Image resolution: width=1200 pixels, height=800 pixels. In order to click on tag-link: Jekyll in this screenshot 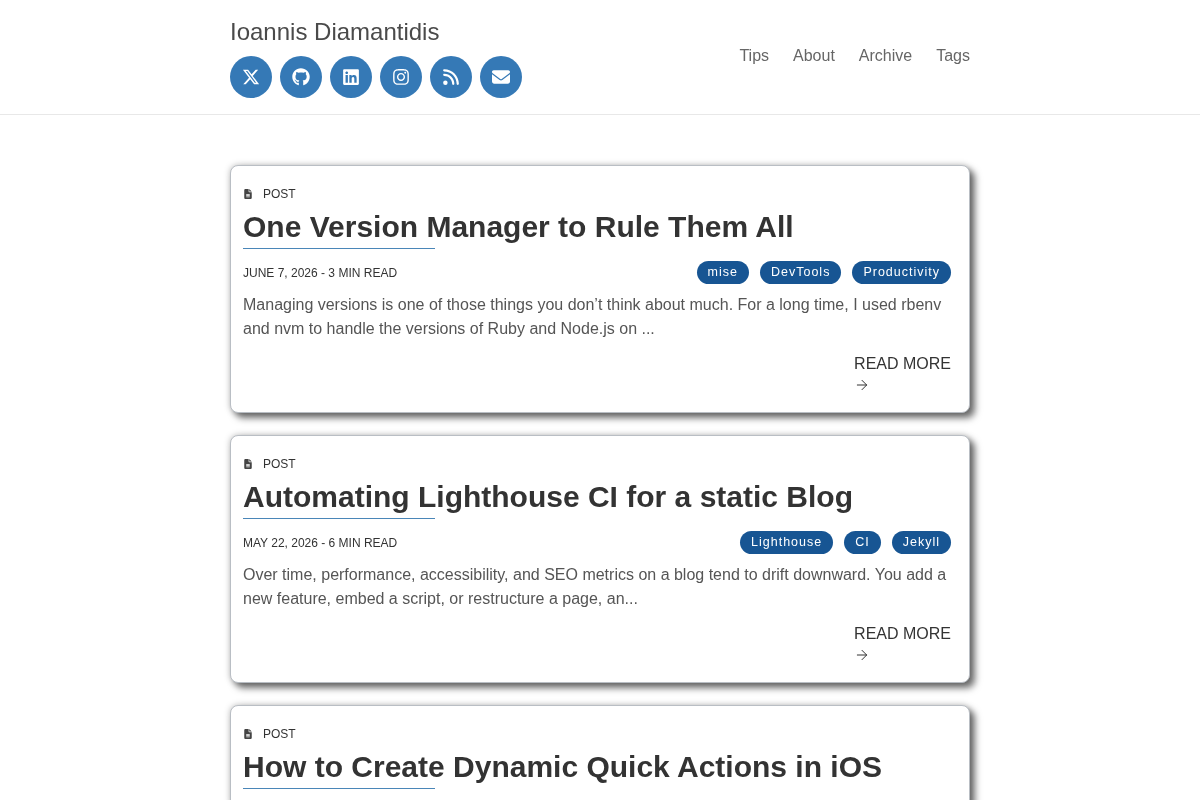, I will do `click(921, 542)`.